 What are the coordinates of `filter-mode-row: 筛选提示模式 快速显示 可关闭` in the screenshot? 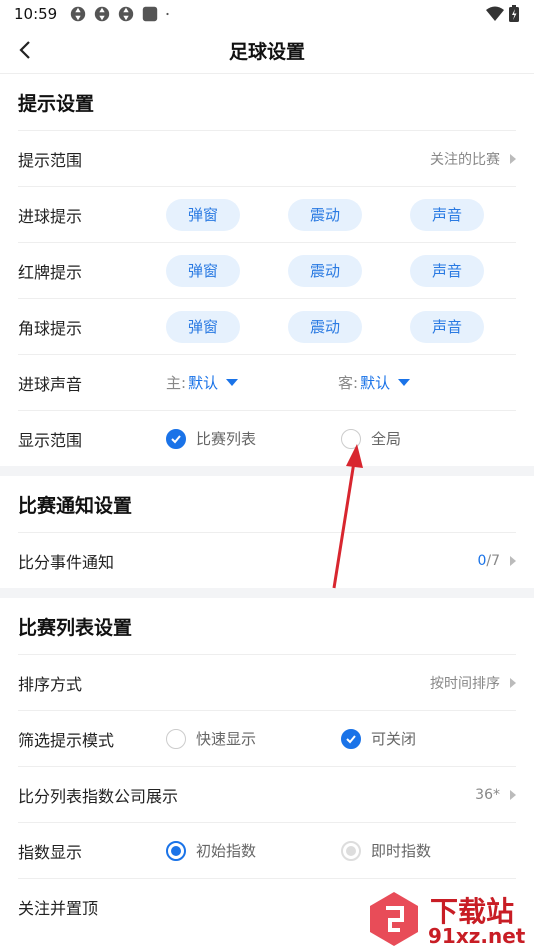 It's located at (267, 738).